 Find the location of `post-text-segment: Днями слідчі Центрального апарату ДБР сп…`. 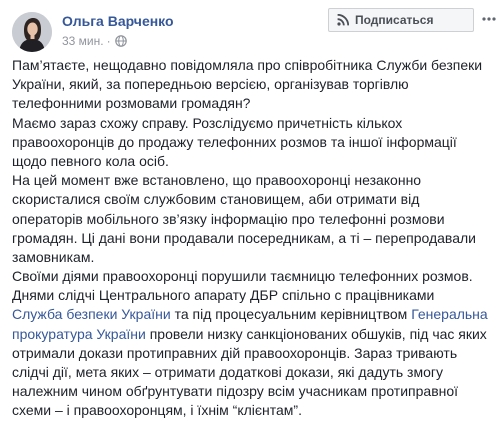

post-text-segment: Днями слідчі Центрального апарату ДБР сп… is located at coordinates (223, 295).